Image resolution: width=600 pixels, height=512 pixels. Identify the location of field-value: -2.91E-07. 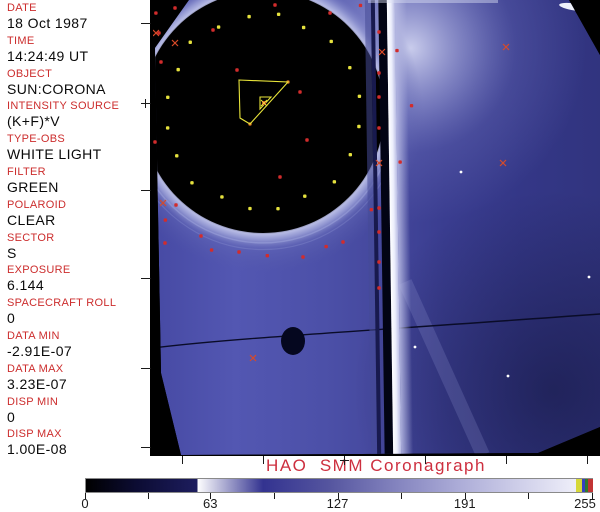
(40, 350).